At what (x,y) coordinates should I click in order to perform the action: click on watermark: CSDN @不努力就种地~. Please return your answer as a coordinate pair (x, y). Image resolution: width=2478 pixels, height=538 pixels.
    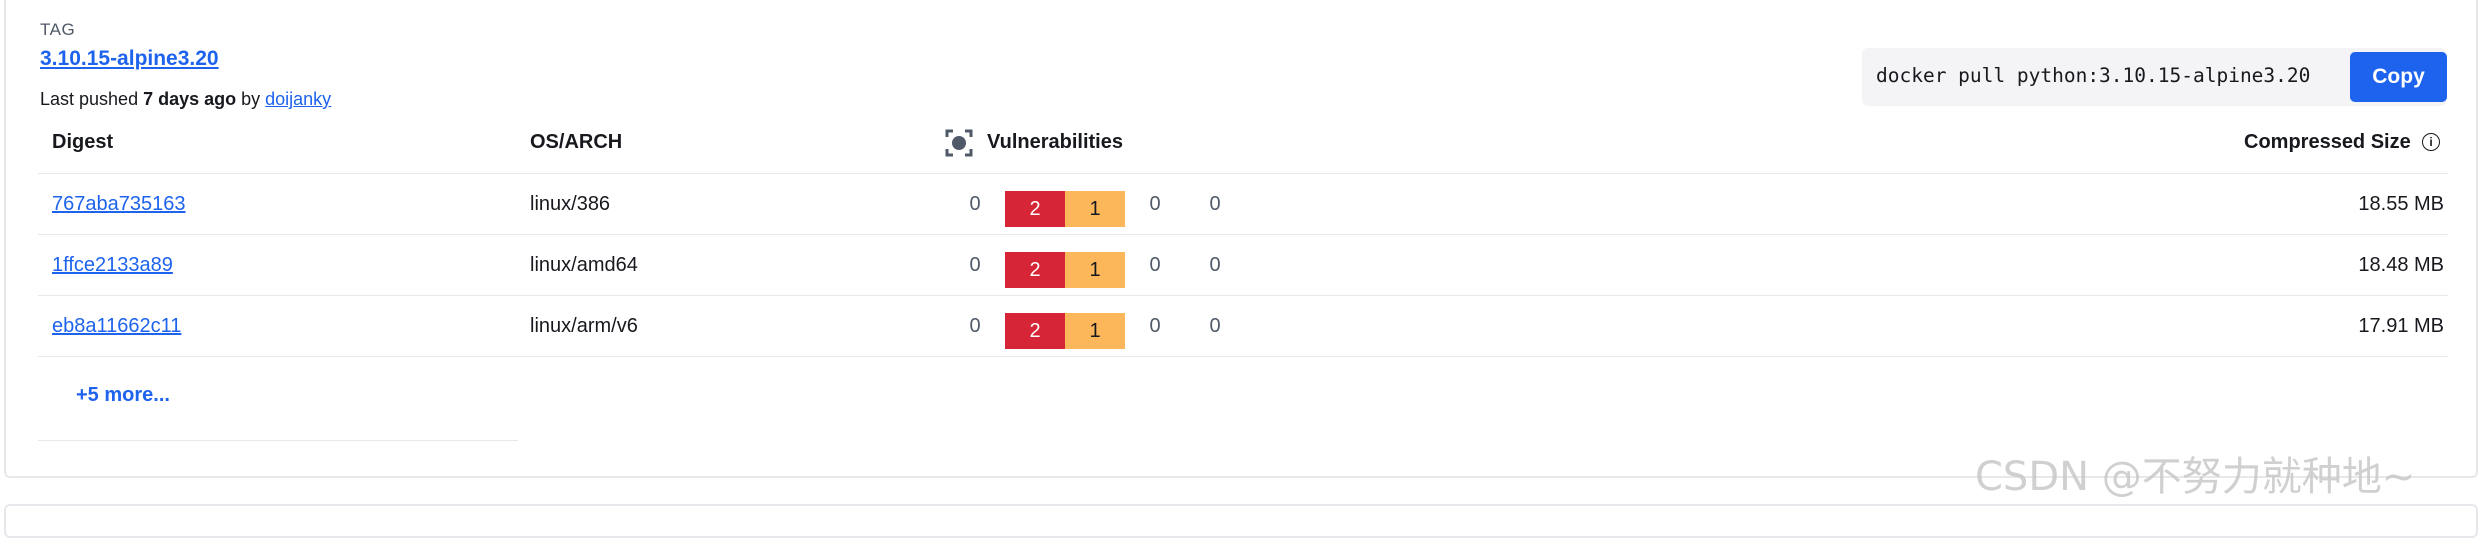
    Looking at the image, I should click on (2195, 477).